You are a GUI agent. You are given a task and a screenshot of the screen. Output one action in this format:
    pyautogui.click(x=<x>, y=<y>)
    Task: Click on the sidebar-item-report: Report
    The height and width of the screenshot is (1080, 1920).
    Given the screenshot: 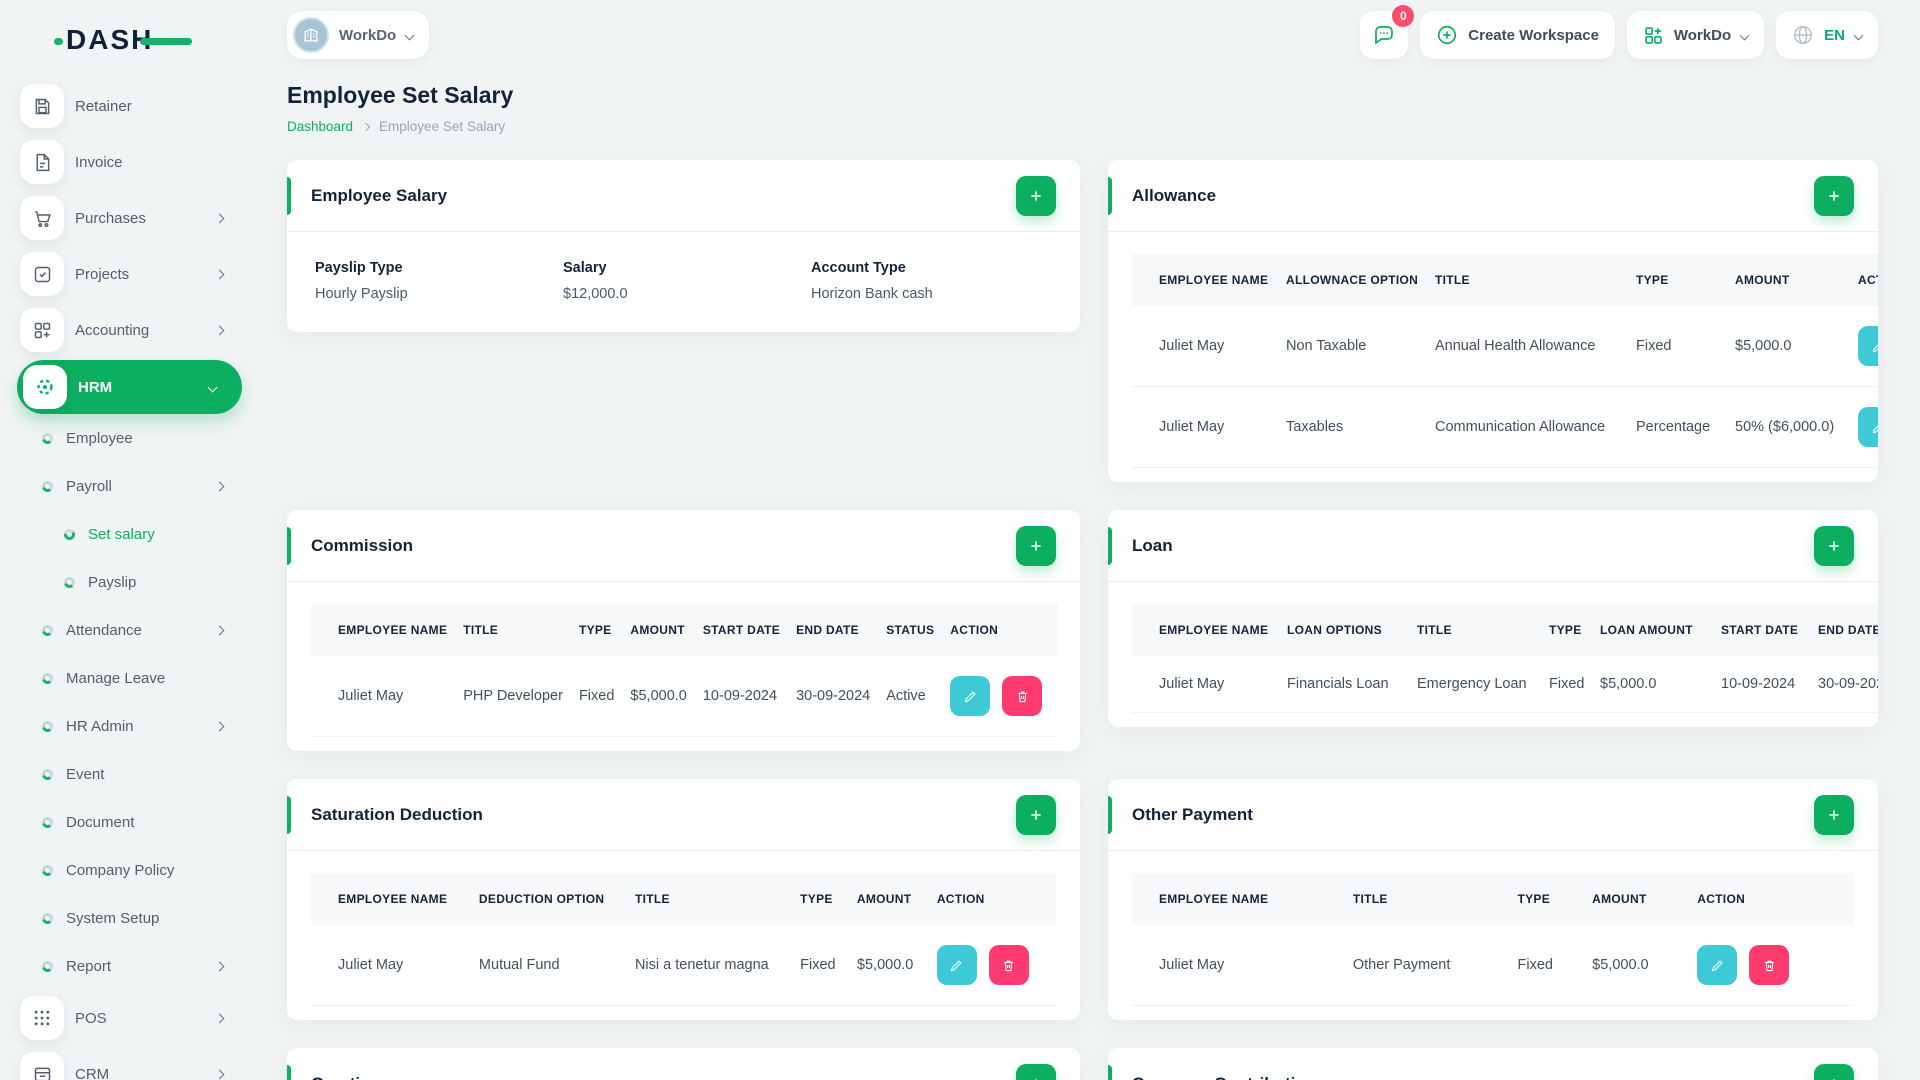 What is the action you would take?
    pyautogui.click(x=127, y=966)
    